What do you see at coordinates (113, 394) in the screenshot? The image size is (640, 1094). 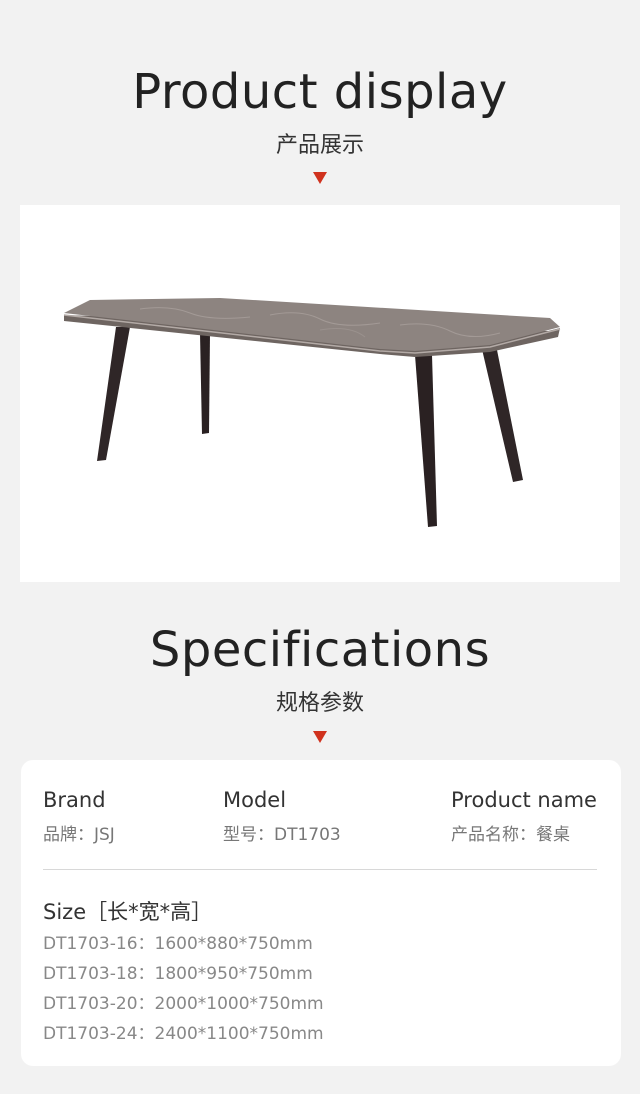 I see `table-leg-front-left` at bounding box center [113, 394].